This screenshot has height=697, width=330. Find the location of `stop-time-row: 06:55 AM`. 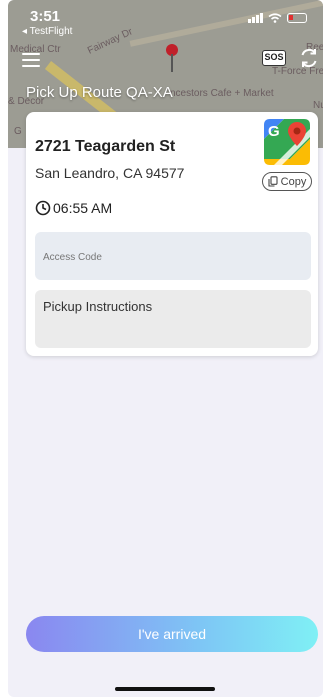

stop-time-row: 06:55 AM is located at coordinates (73, 208).